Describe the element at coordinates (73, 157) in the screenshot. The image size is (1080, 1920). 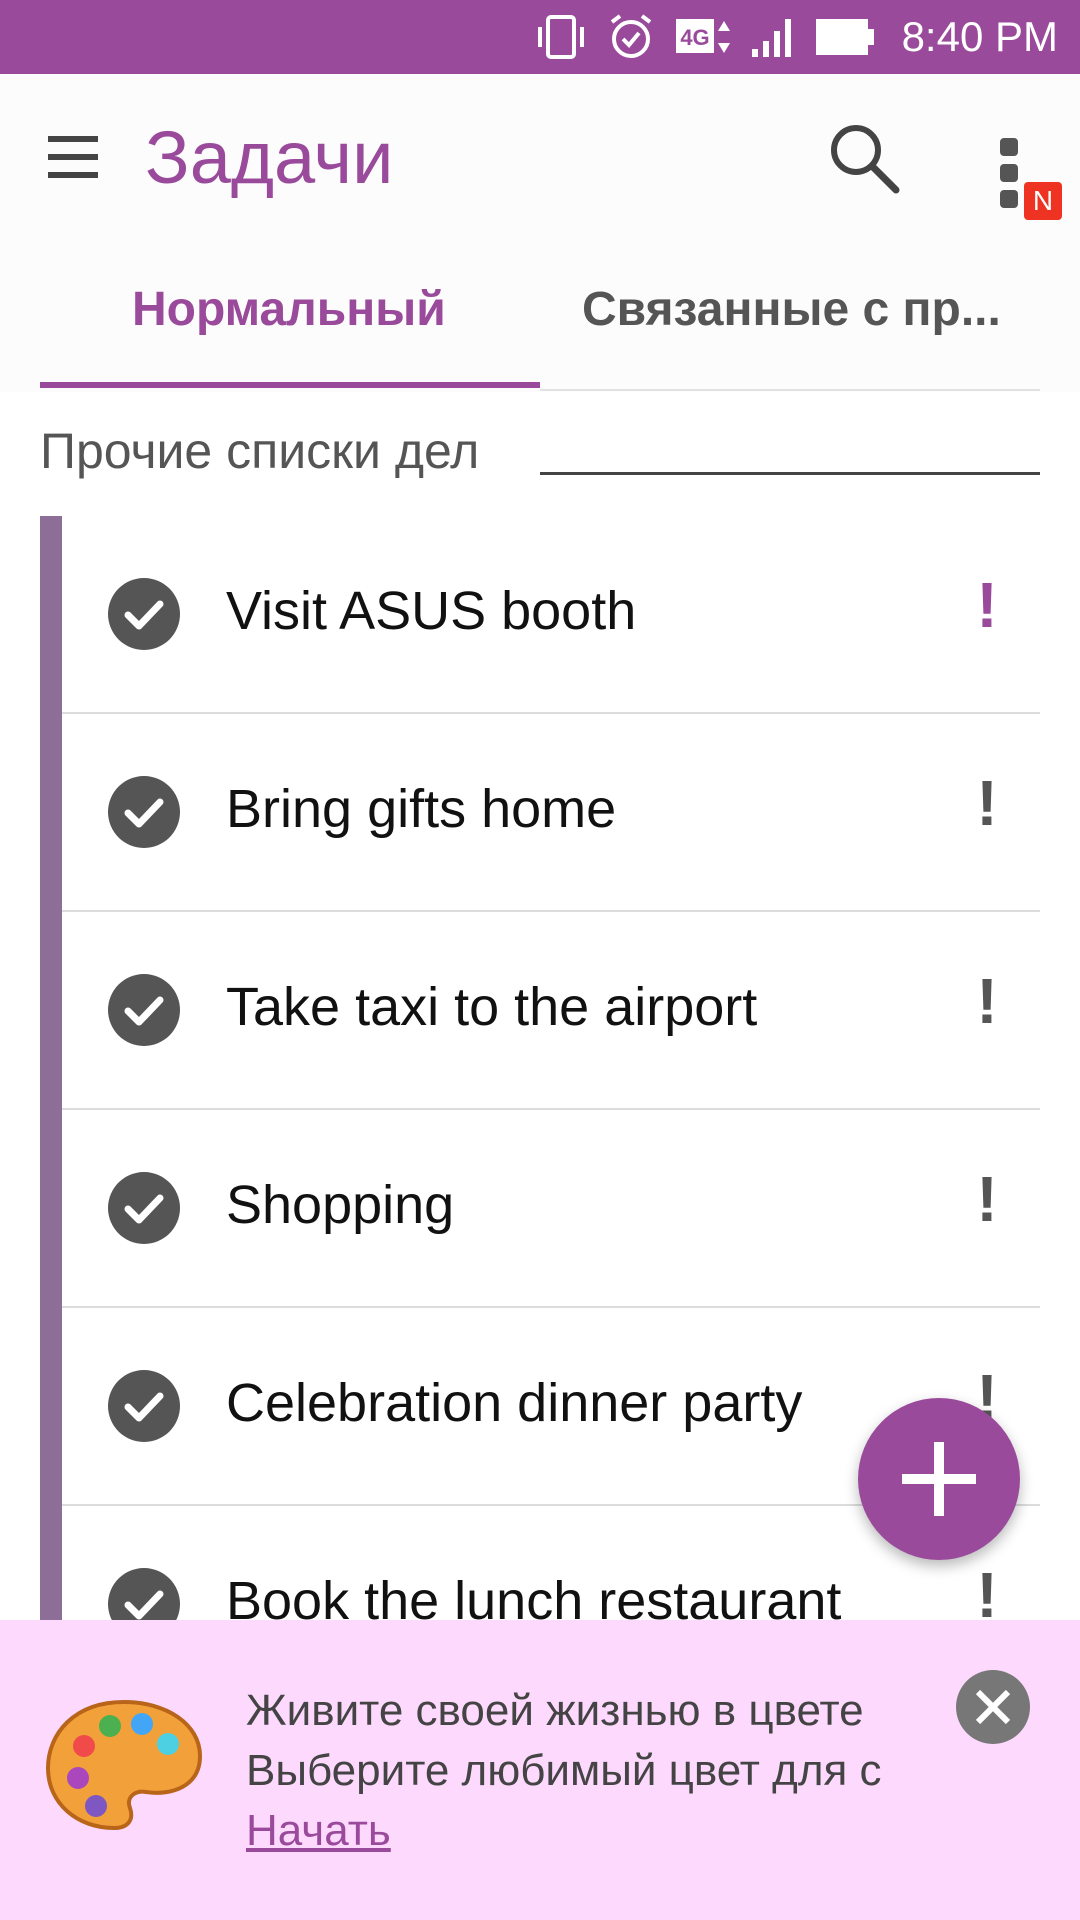
I see `menu-icon` at that location.